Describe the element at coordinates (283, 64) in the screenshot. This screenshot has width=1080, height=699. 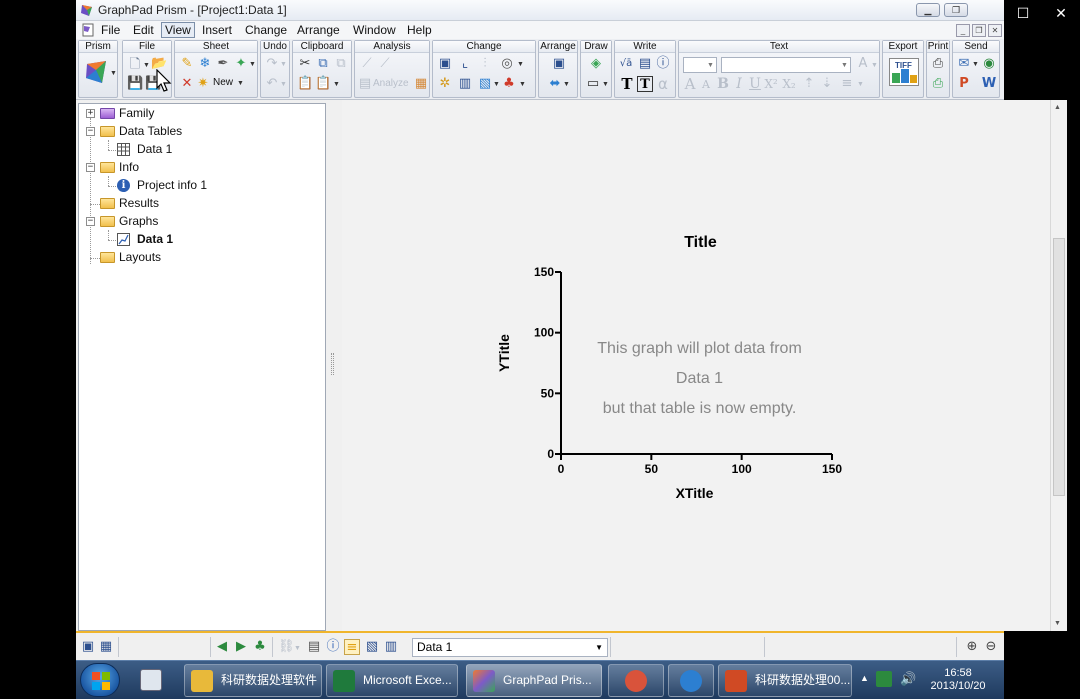
I see `redo-dropdown-icon: ▼` at that location.